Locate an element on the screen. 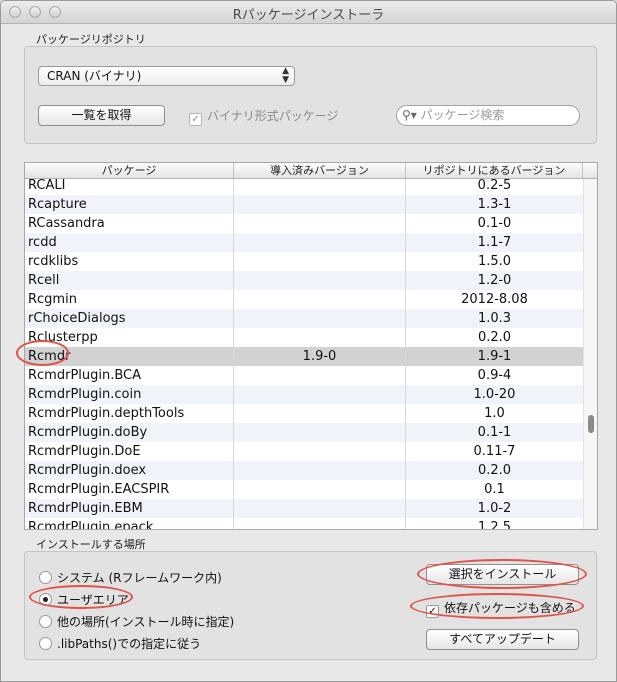  table-row: RcmdrPlugin.depthTools 1.0 is located at coordinates (304, 413).